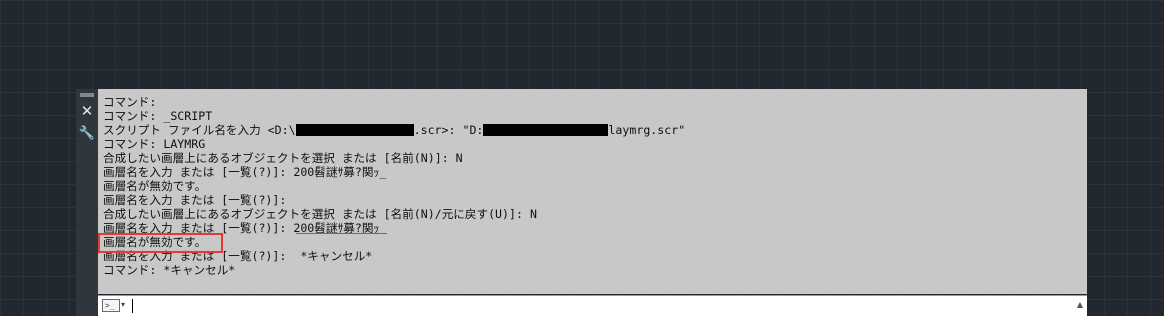 This screenshot has height=316, width=1164. What do you see at coordinates (601, 306) in the screenshot?
I see `command-input` at bounding box center [601, 306].